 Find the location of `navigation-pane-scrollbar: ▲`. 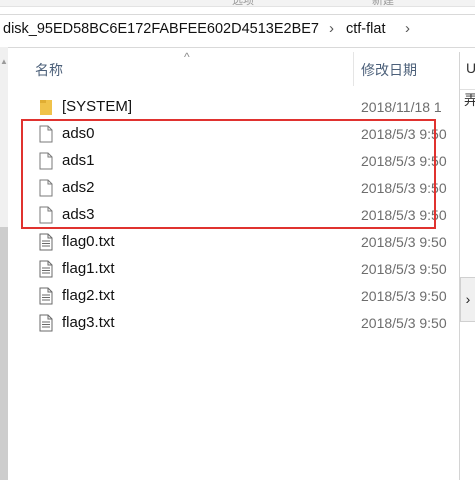

navigation-pane-scrollbar: ▲ is located at coordinates (4, 263).